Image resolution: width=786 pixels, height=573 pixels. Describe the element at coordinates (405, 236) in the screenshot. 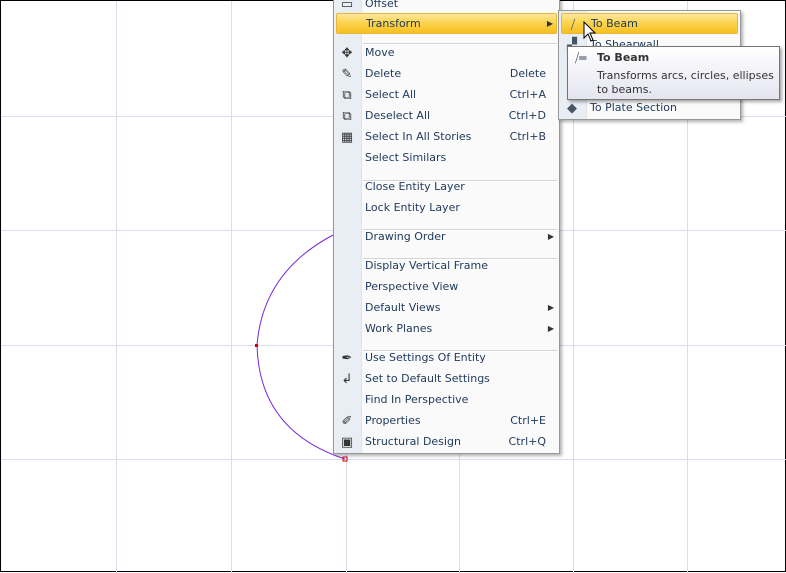

I see `menu-item-label: Drawing Order` at that location.